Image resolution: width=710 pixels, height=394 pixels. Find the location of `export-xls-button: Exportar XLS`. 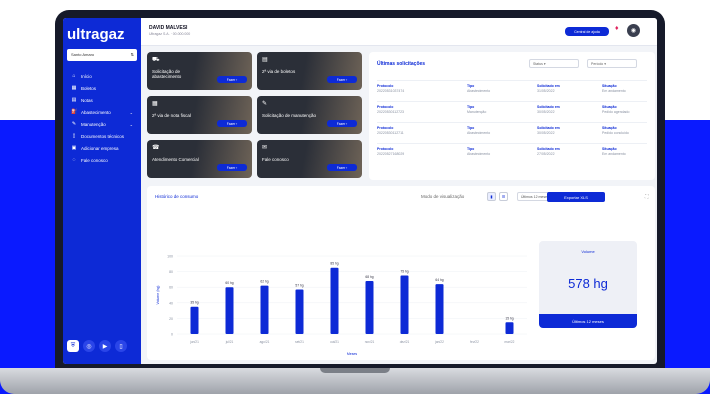

export-xls-button: Exportar XLS is located at coordinates (576, 197).